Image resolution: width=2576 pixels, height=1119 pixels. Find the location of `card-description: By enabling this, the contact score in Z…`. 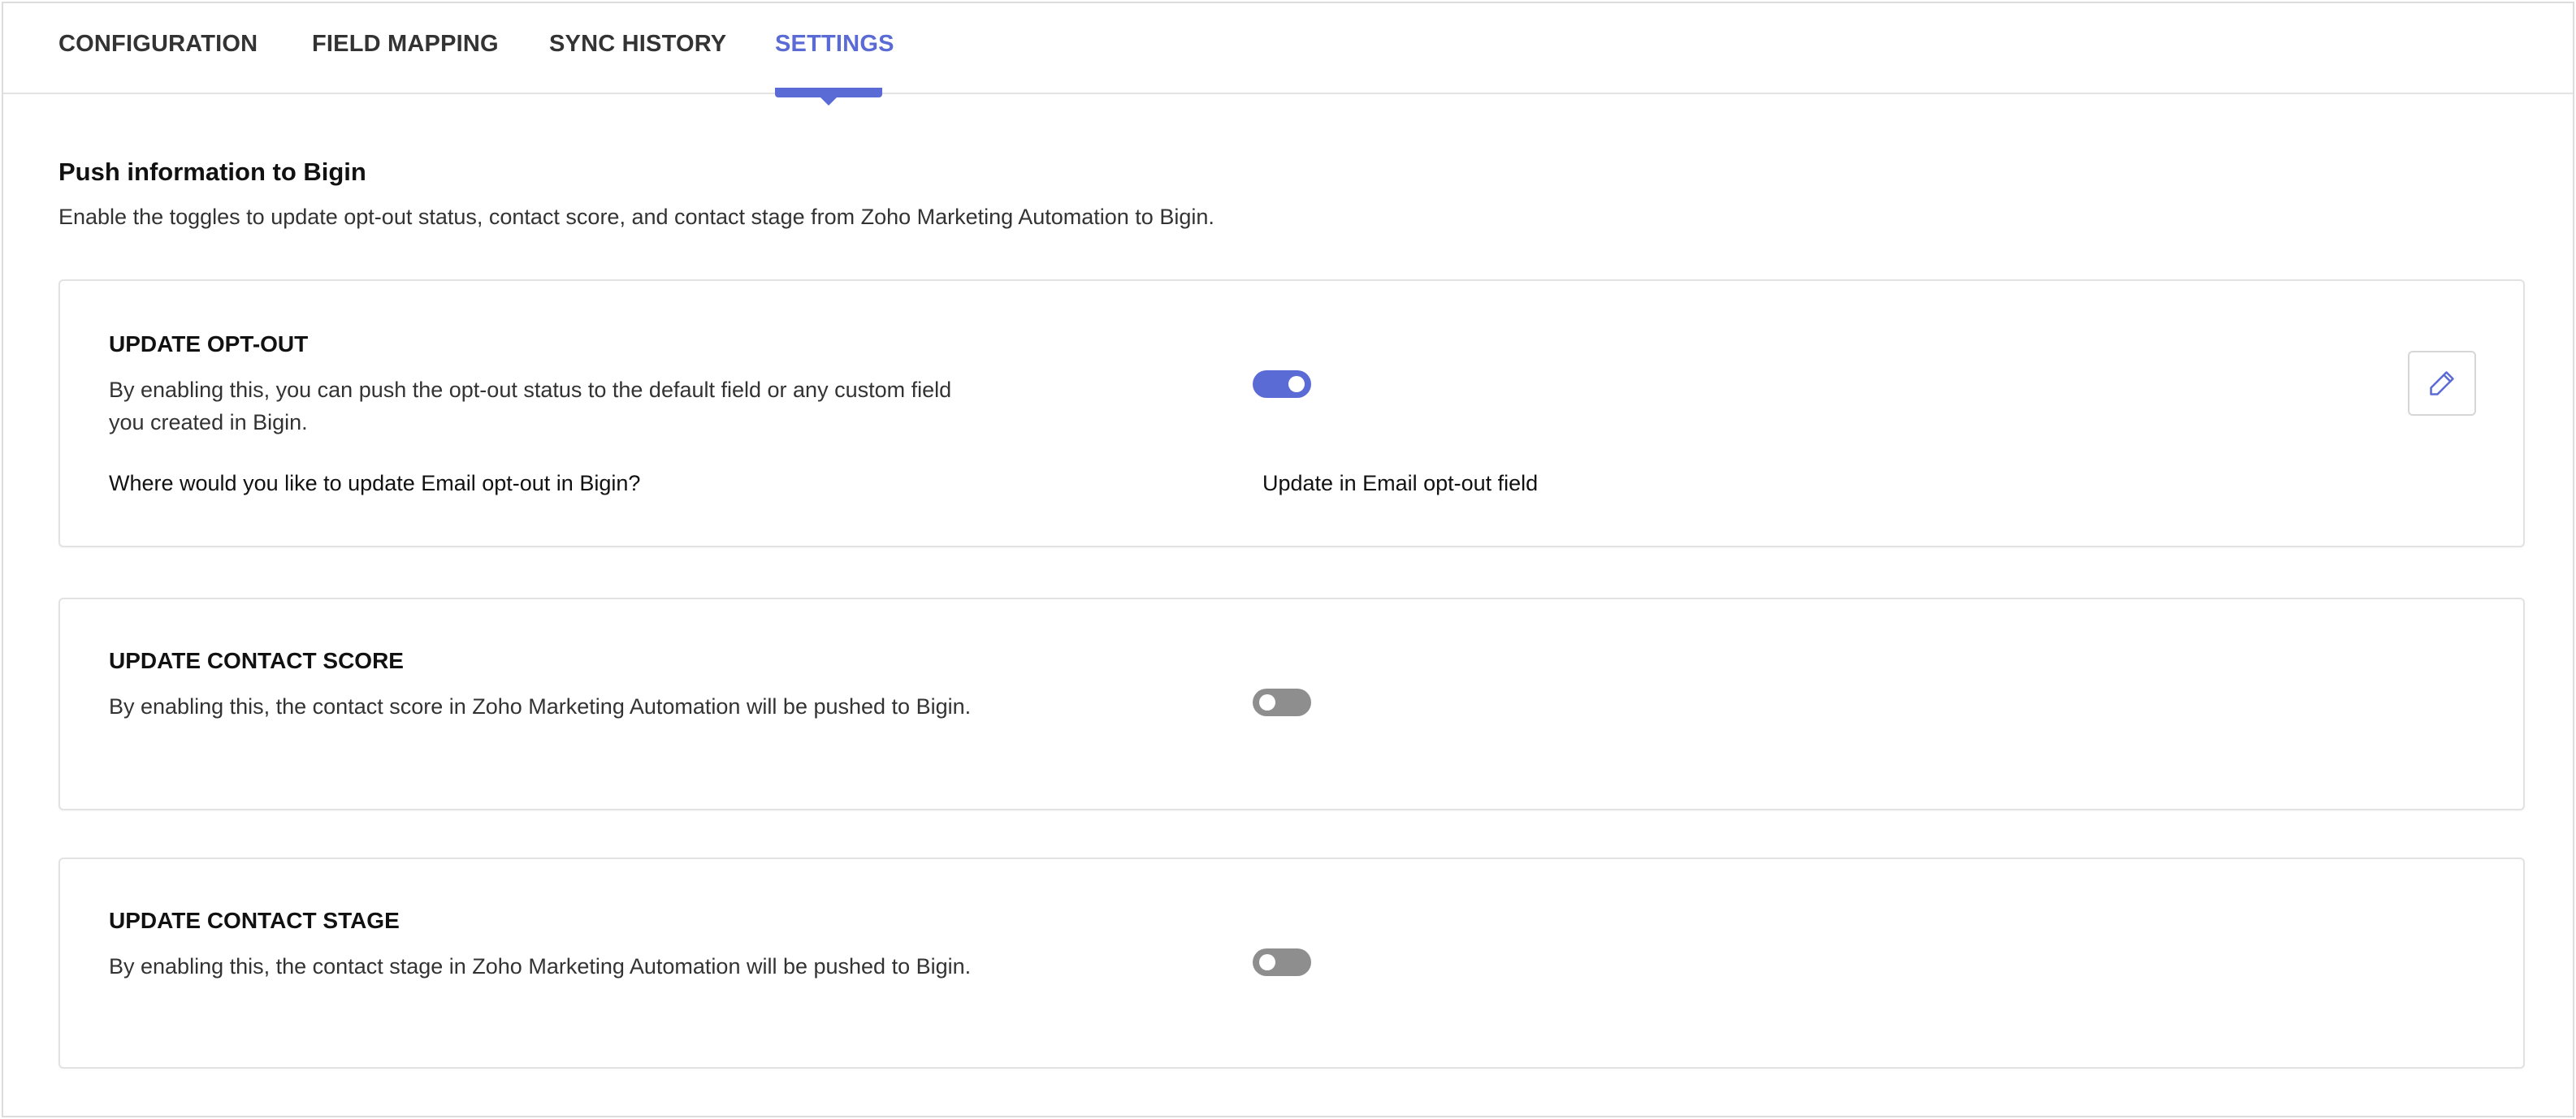

card-description: By enabling this, the contact score in Z… is located at coordinates (540, 706).